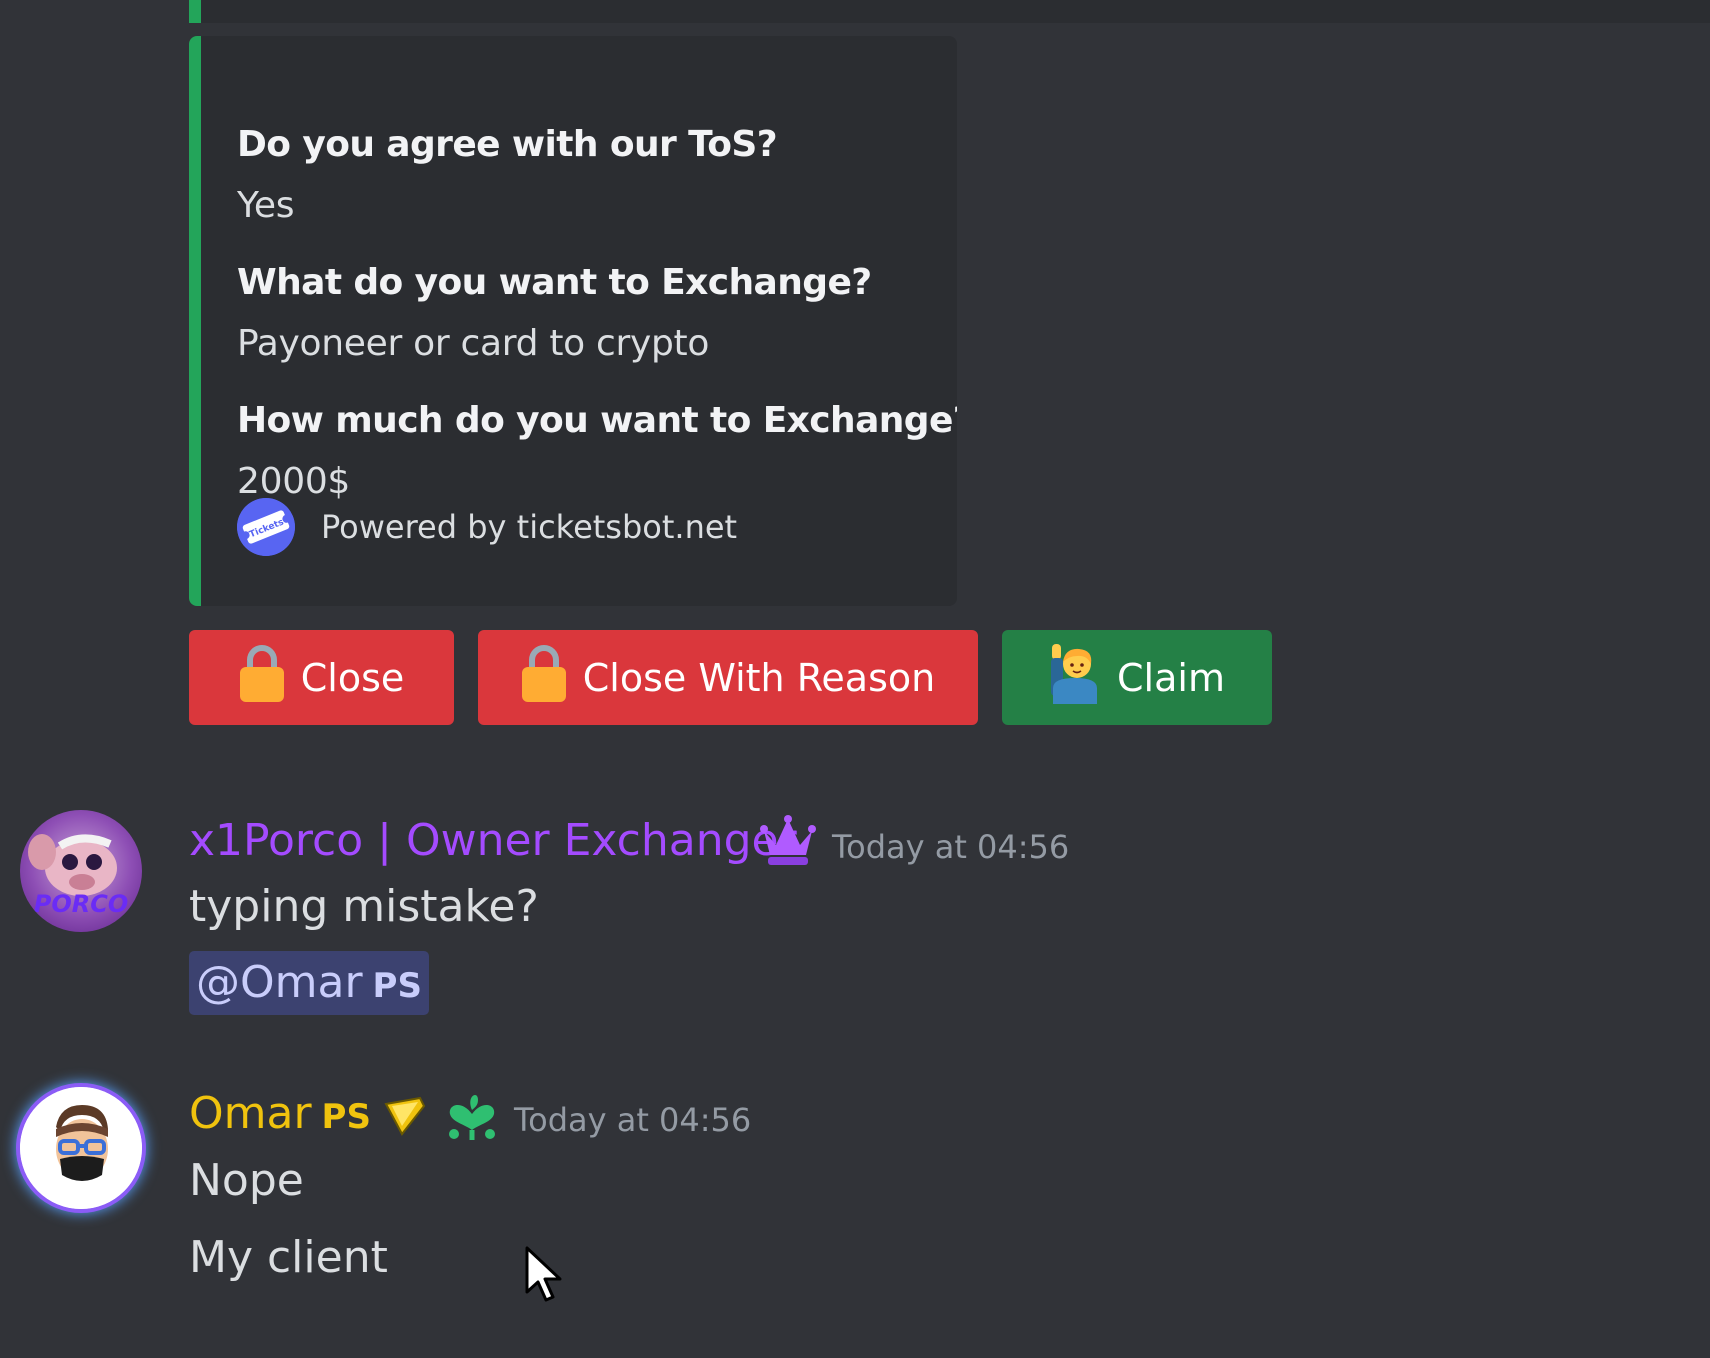  I want to click on mention-tag: PS, so click(397, 986).